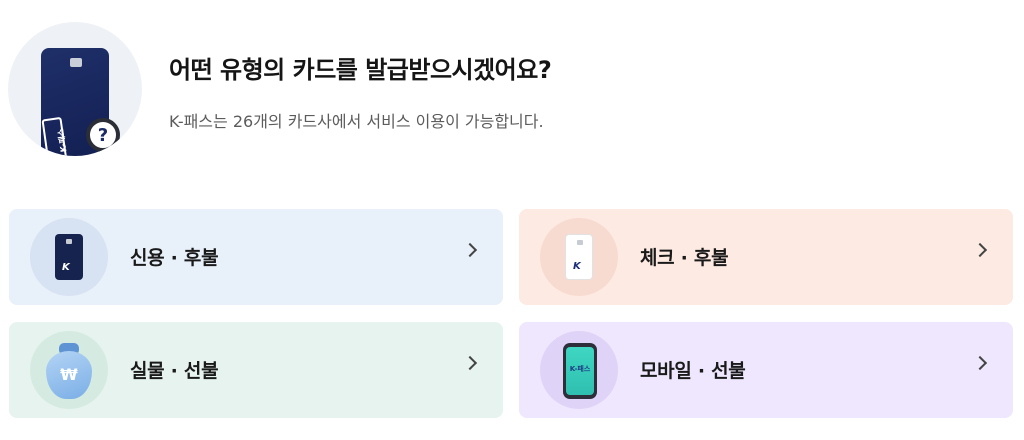 This screenshot has height=440, width=1024. Describe the element at coordinates (174, 371) in the screenshot. I see `option-label: 실물 · 선불` at that location.